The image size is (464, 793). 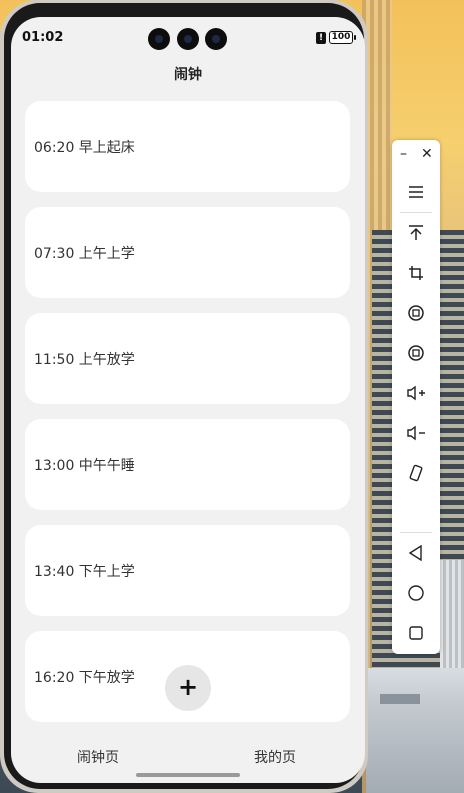 I want to click on crop-icon, so click(x=416, y=273).